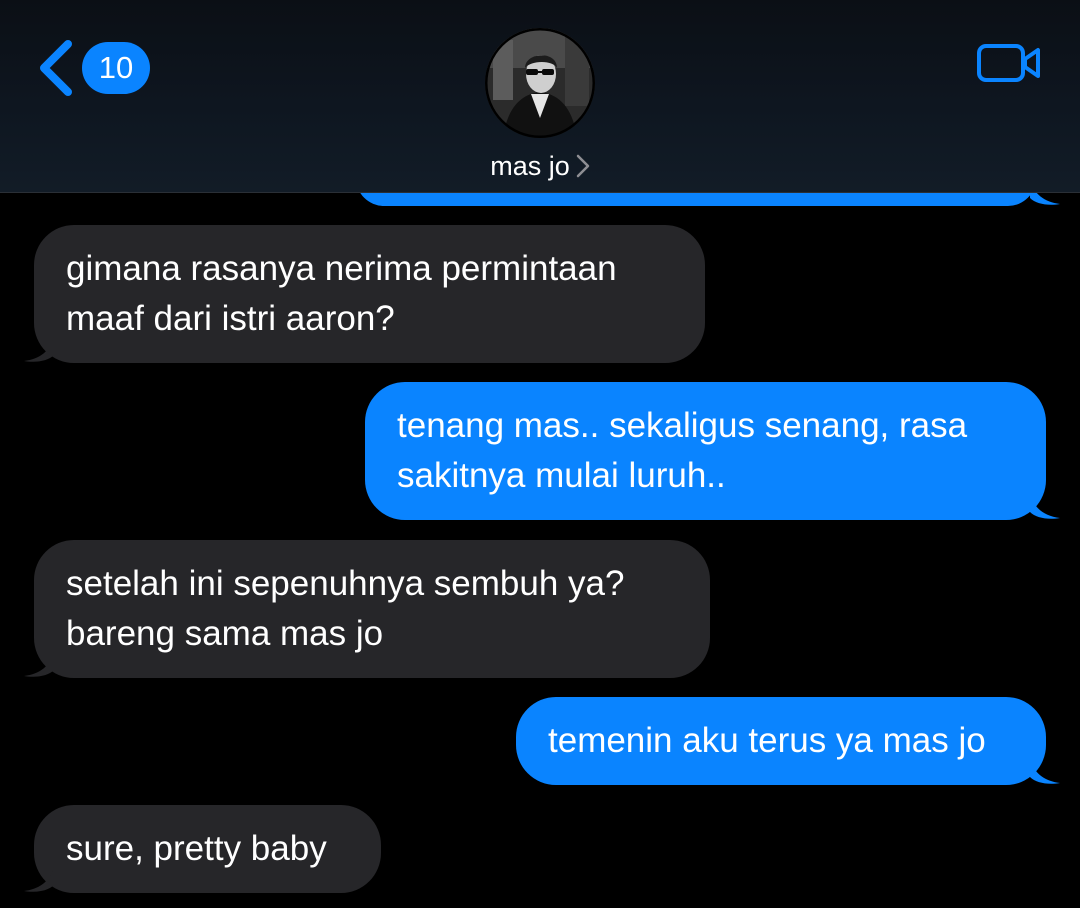 The image size is (1080, 908). What do you see at coordinates (682, 425) in the screenshot?
I see `message-text: tenang mas.. sekaligus senang, rasa` at bounding box center [682, 425].